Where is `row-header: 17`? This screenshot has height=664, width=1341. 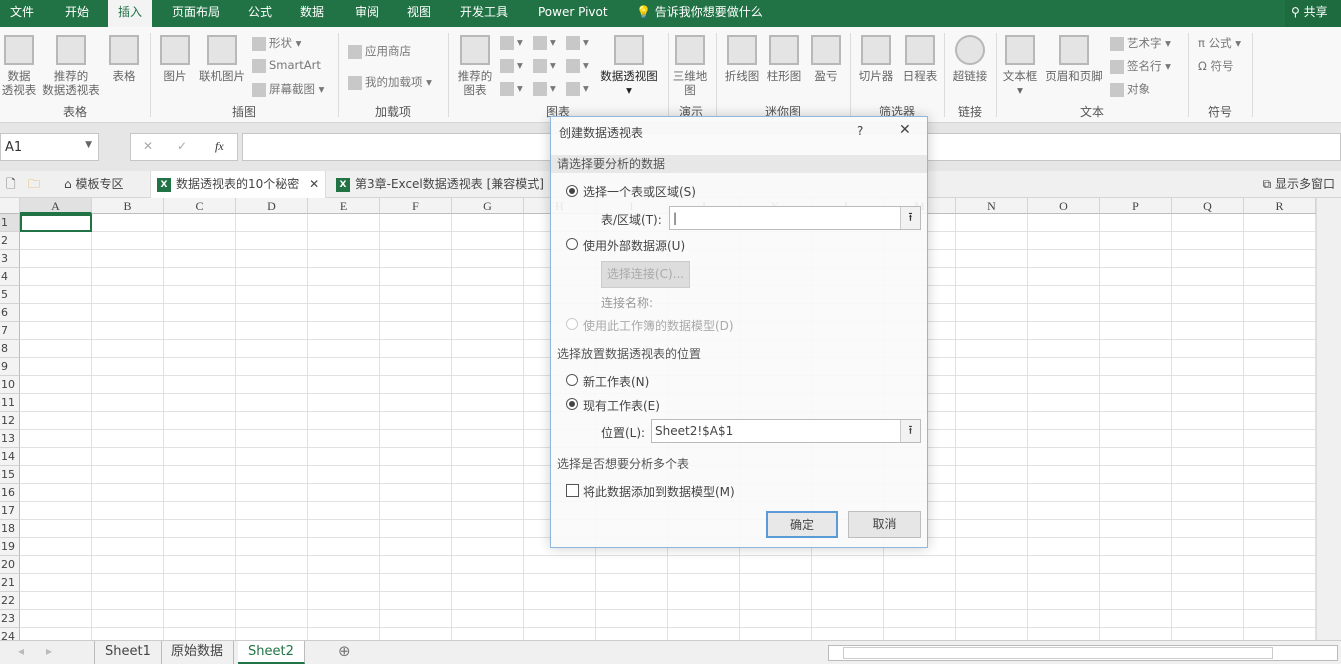
row-header: 17 is located at coordinates (10, 511).